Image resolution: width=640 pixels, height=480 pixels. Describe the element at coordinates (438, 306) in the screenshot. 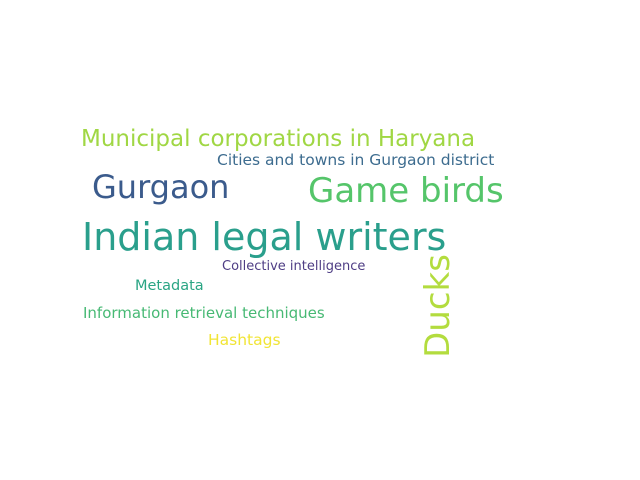

I see `word-ducks: Ducks` at that location.